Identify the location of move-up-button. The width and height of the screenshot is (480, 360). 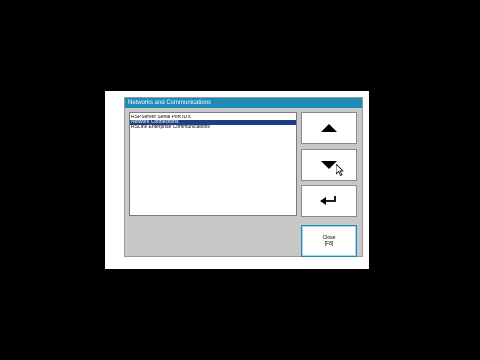
(329, 128).